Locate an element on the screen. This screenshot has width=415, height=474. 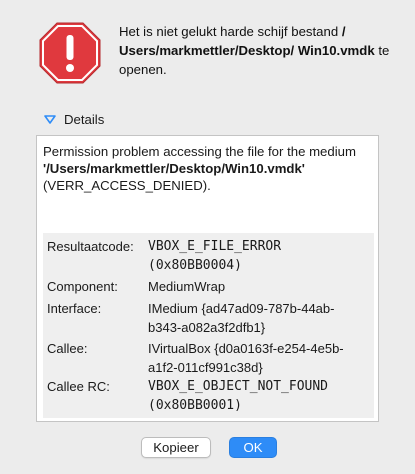
info-value: VBOX_E_OBJECT_NOT_FOUND (0x80BB0001) is located at coordinates (260, 396).